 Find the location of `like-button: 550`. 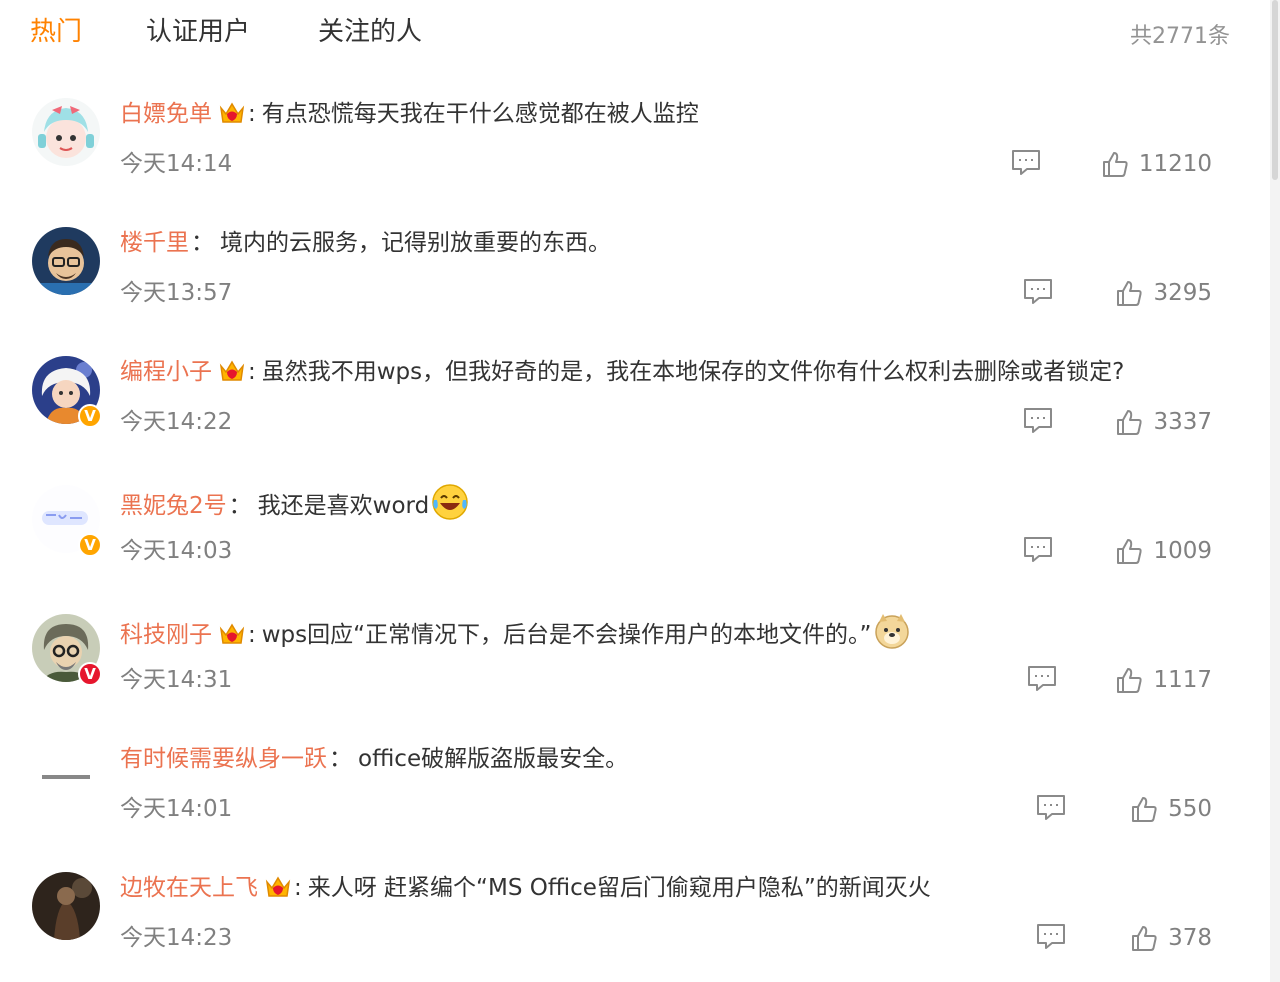

like-button: 550 is located at coordinates (1171, 809).